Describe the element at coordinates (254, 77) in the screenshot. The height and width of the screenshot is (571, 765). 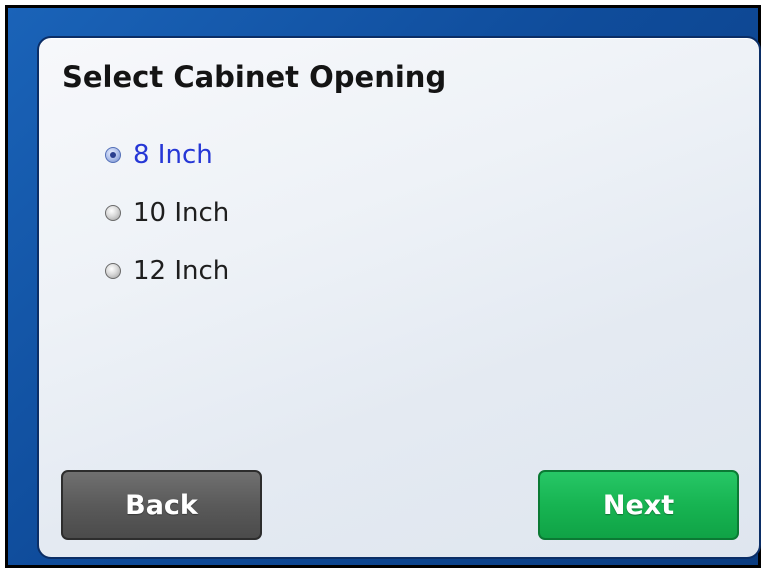
I see `dialog-title: Select Cabinet Opening` at that location.